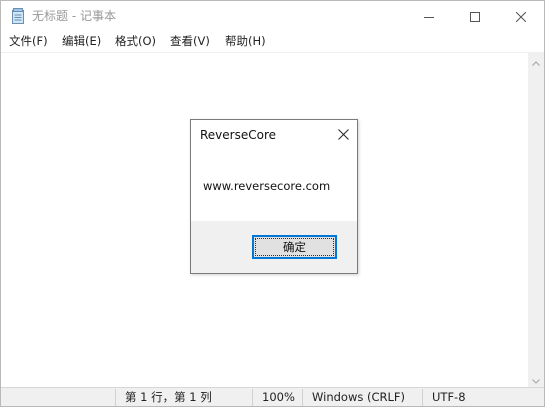  I want to click on ok-button-label: 确定, so click(294, 247).